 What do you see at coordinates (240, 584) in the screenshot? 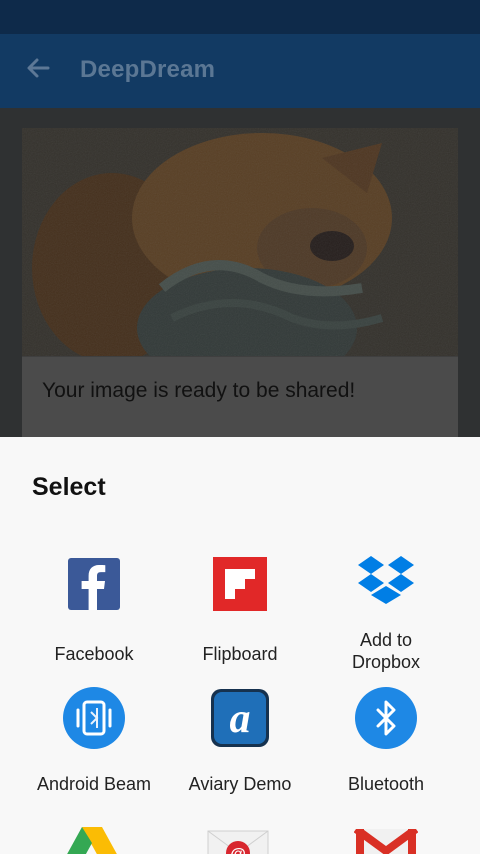
I see `flipboard-icon` at bounding box center [240, 584].